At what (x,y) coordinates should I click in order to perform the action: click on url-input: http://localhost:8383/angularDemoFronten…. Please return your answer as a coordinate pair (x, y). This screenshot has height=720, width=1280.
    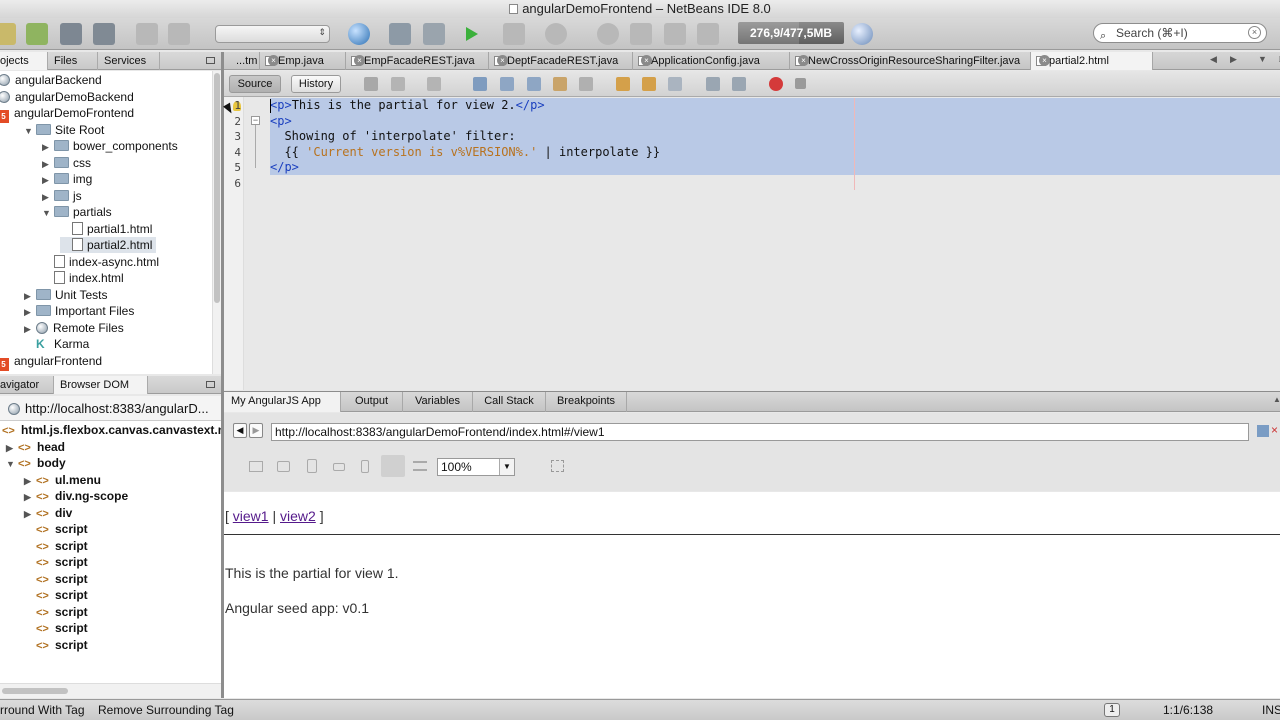
    Looking at the image, I should click on (760, 432).